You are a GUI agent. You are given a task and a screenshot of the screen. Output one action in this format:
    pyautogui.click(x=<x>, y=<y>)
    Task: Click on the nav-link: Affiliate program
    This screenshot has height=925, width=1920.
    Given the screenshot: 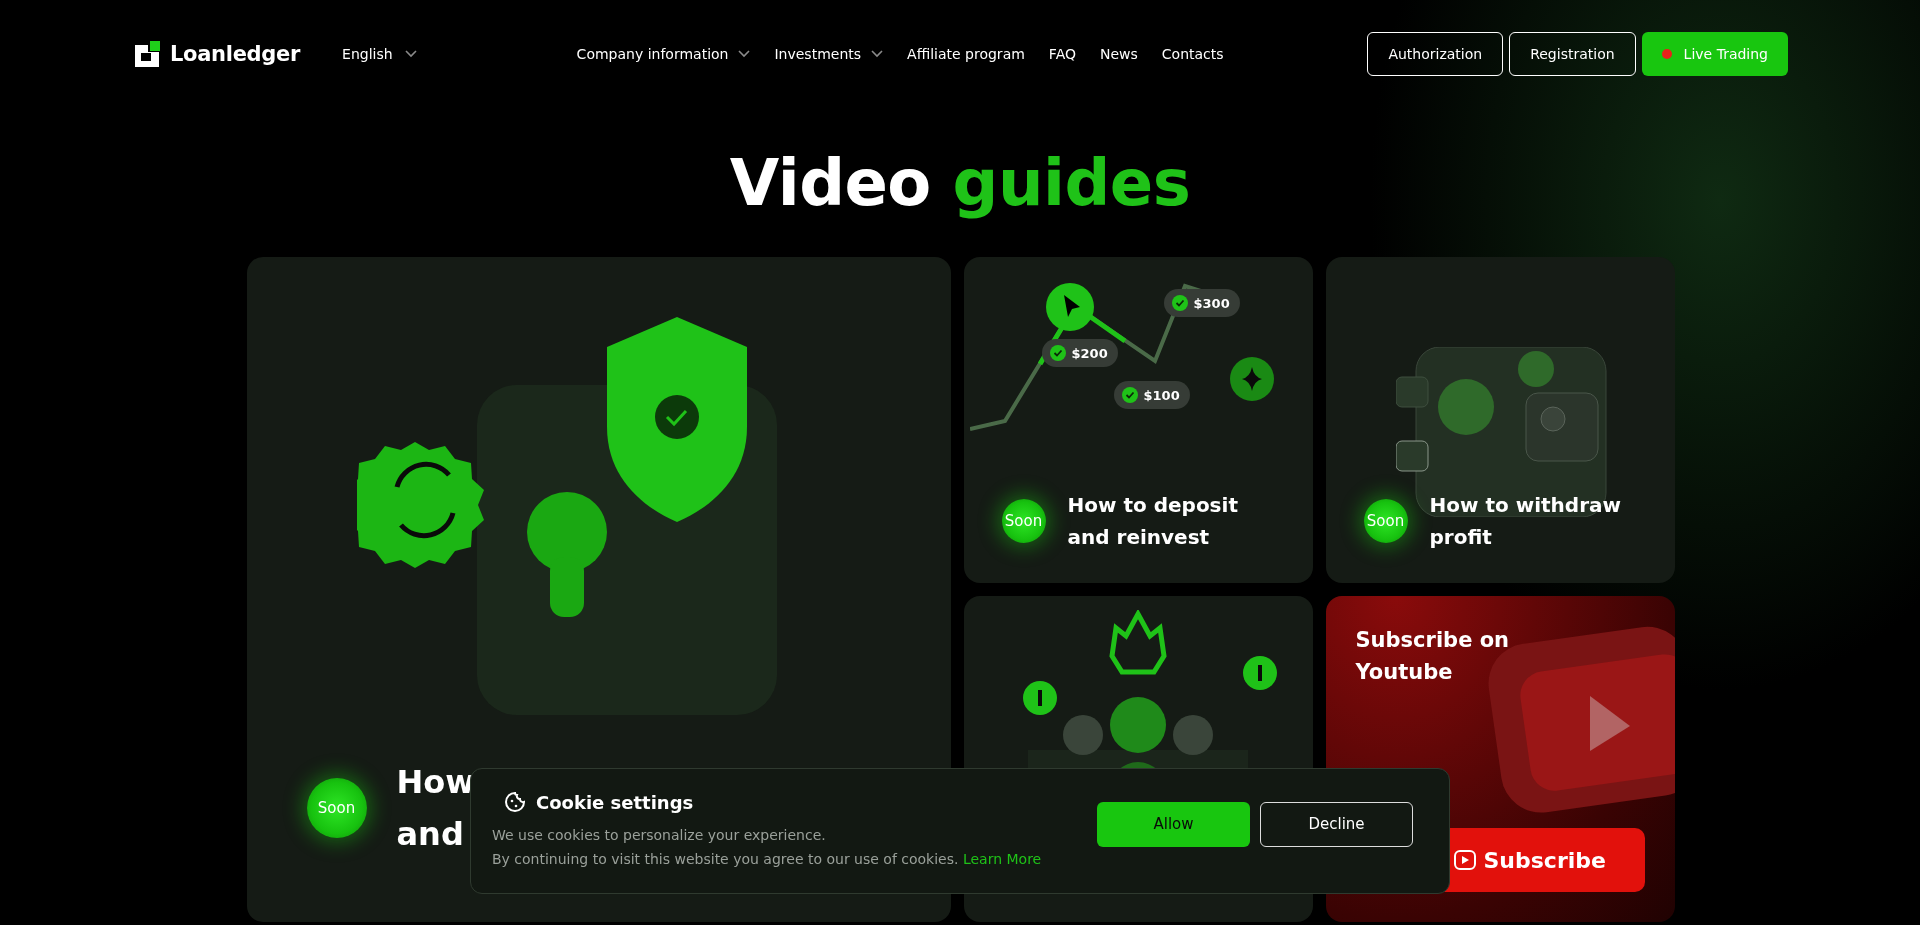 What is the action you would take?
    pyautogui.click(x=966, y=54)
    